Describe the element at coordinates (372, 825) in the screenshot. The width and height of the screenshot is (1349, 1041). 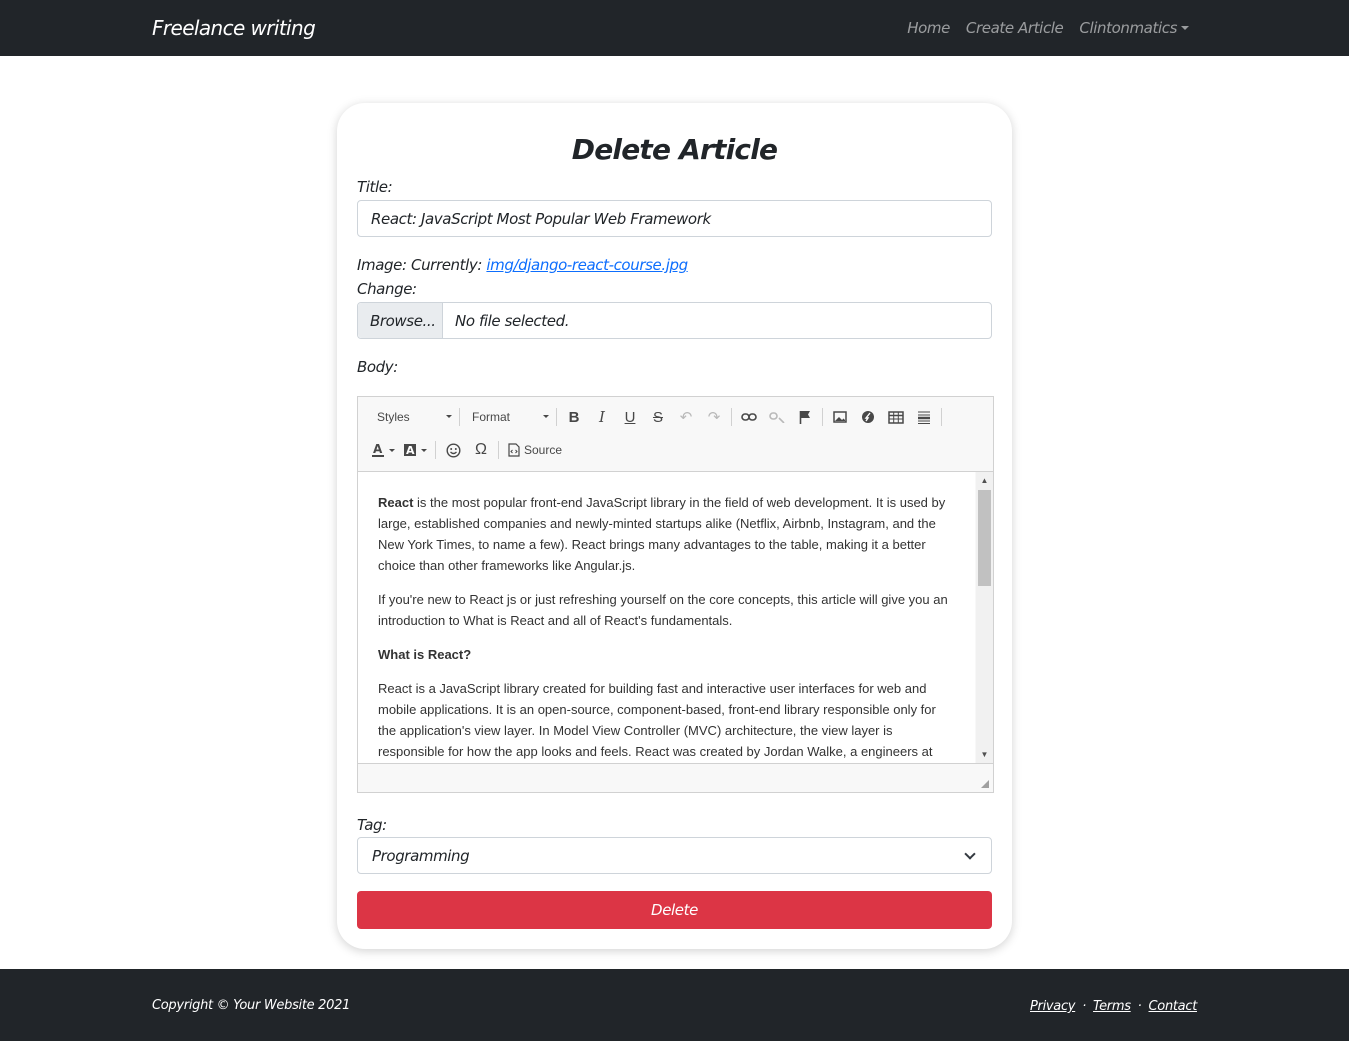
I see `tag-label: Tag:` at that location.